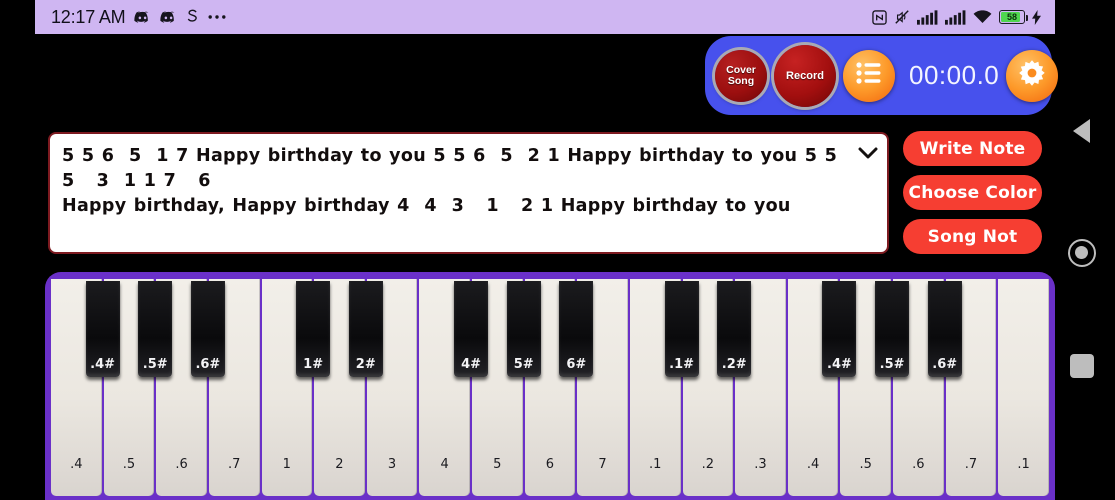 The height and width of the screenshot is (500, 1115). I want to click on record-label: Record, so click(805, 75).